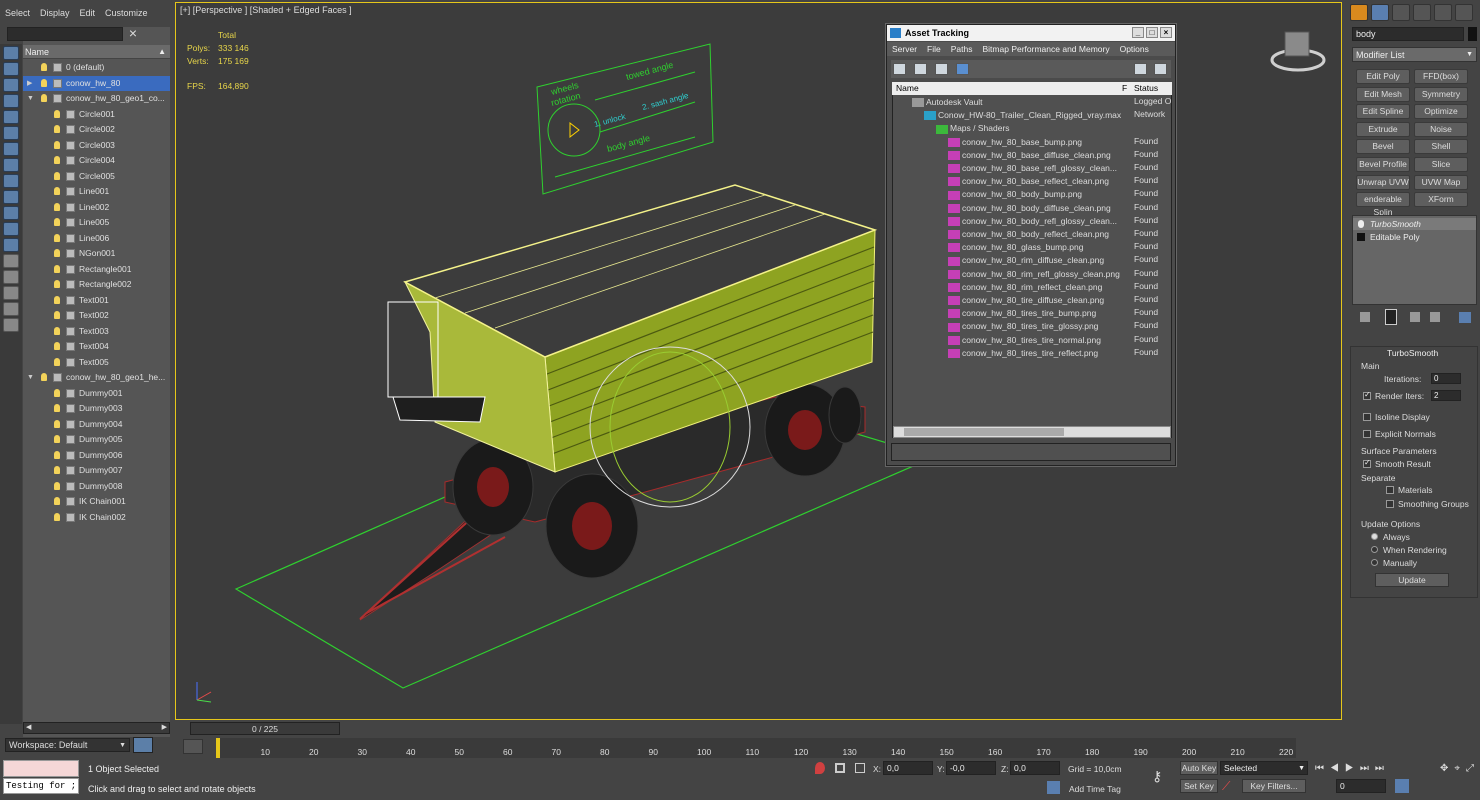 This screenshot has height=800, width=1480. What do you see at coordinates (96, 518) in the screenshot?
I see `explorer-row: IK Chain002` at bounding box center [96, 518].